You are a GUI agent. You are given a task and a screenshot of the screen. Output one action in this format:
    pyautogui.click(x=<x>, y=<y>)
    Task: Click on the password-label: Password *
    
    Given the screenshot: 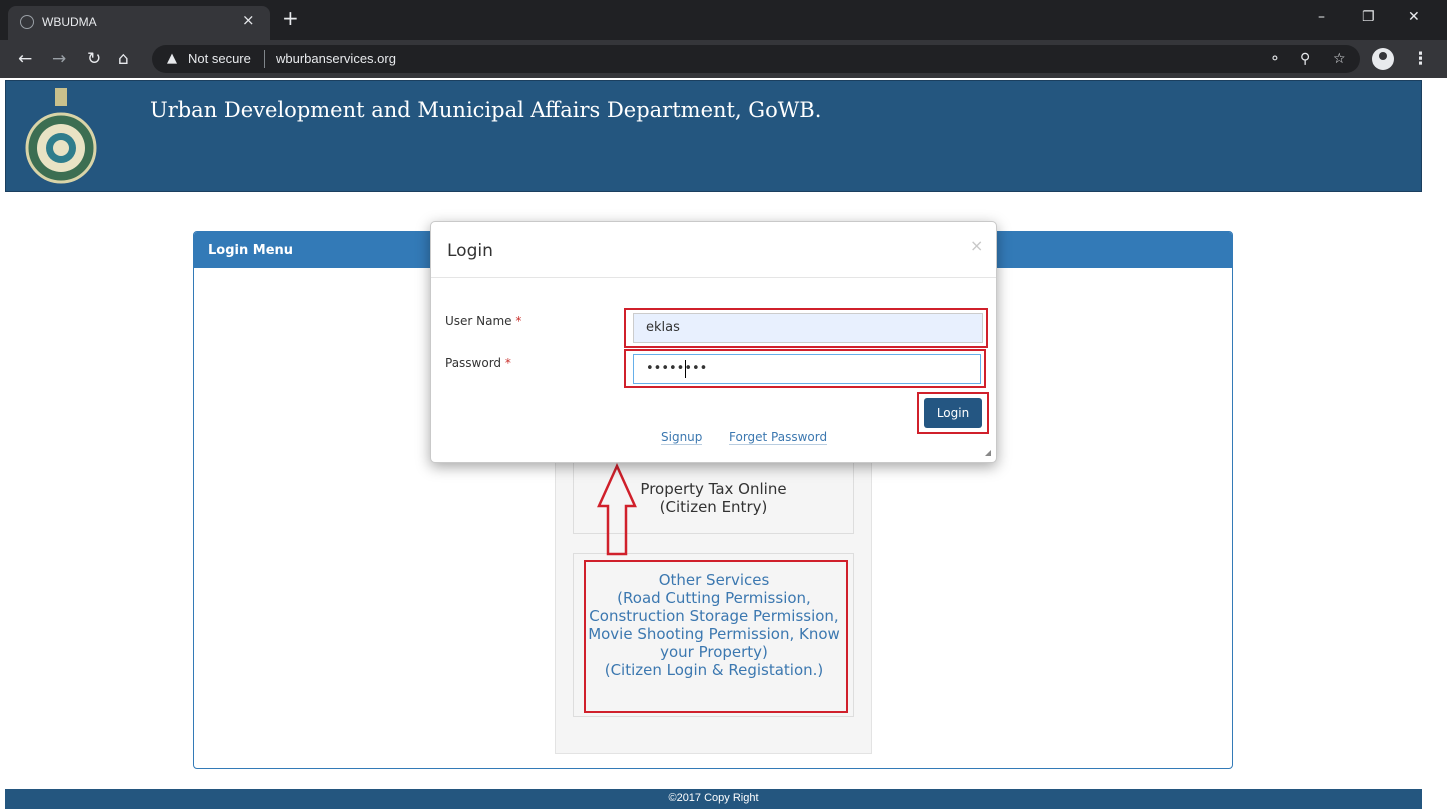 What is the action you would take?
    pyautogui.click(x=478, y=363)
    